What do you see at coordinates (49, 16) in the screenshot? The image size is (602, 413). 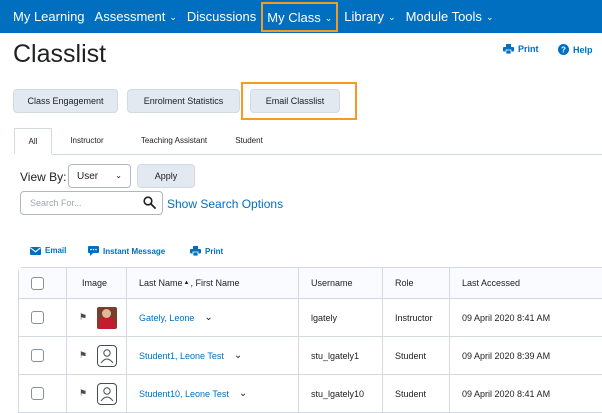 I see `nav-my-learning: My Learning` at bounding box center [49, 16].